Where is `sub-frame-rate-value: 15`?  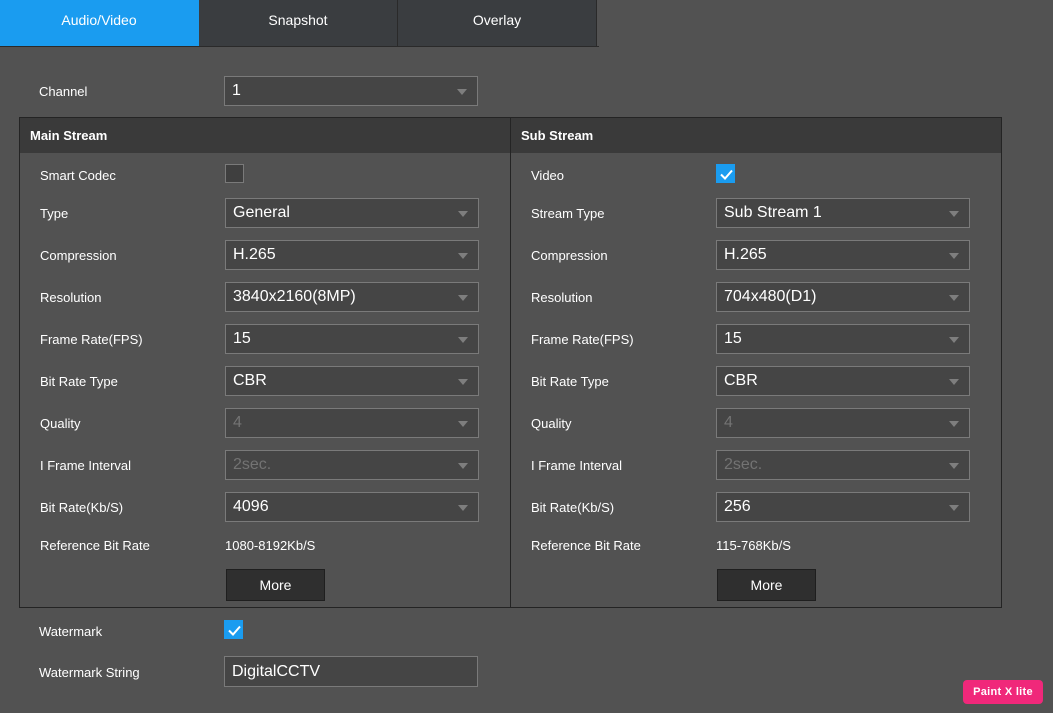
sub-frame-rate-value: 15 is located at coordinates (733, 338).